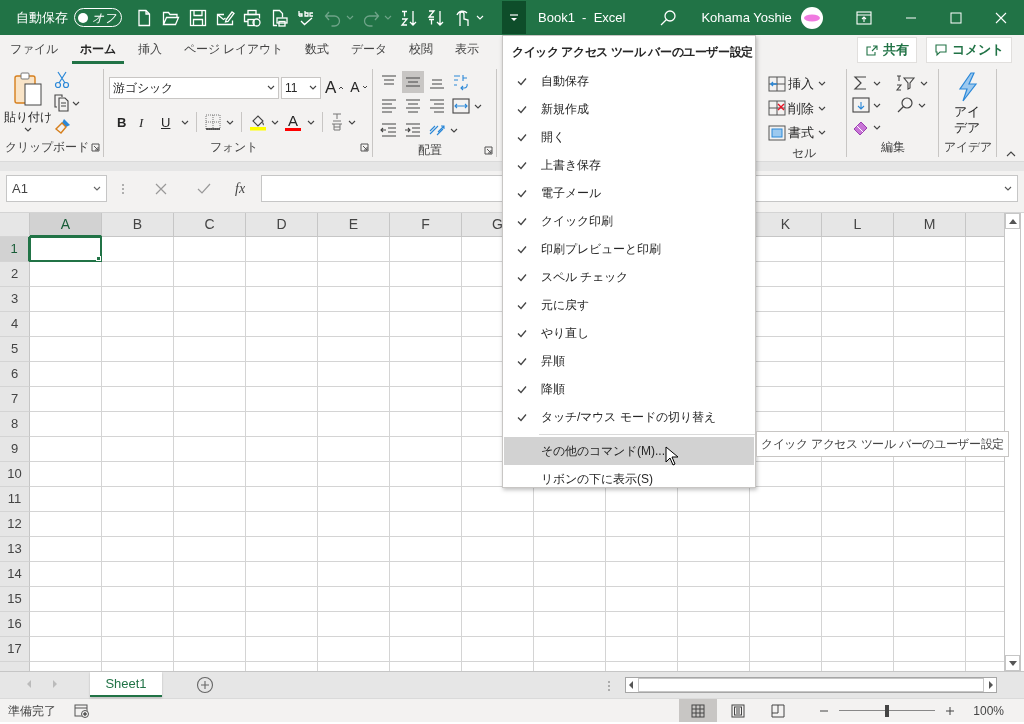 The width and height of the screenshot is (1024, 724). Describe the element at coordinates (582, 17) in the screenshot. I see `document-title: Book1 - Excel` at that location.